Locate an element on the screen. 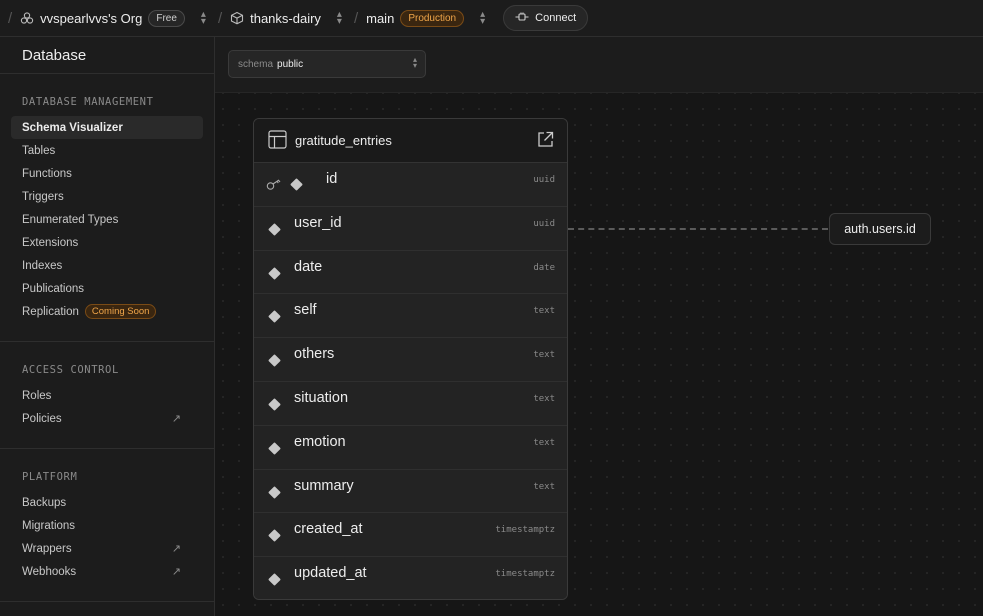 This screenshot has height=616, width=983. sidebar-item-label: Wrappers is located at coordinates (47, 548).